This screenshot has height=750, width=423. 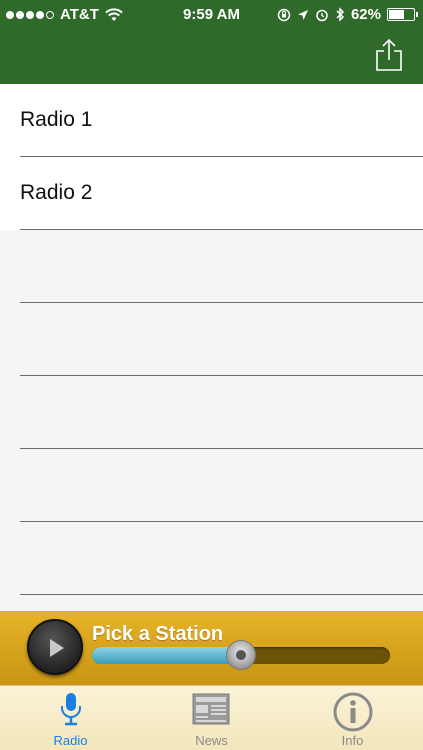 I want to click on info-icon, so click(x=352, y=712).